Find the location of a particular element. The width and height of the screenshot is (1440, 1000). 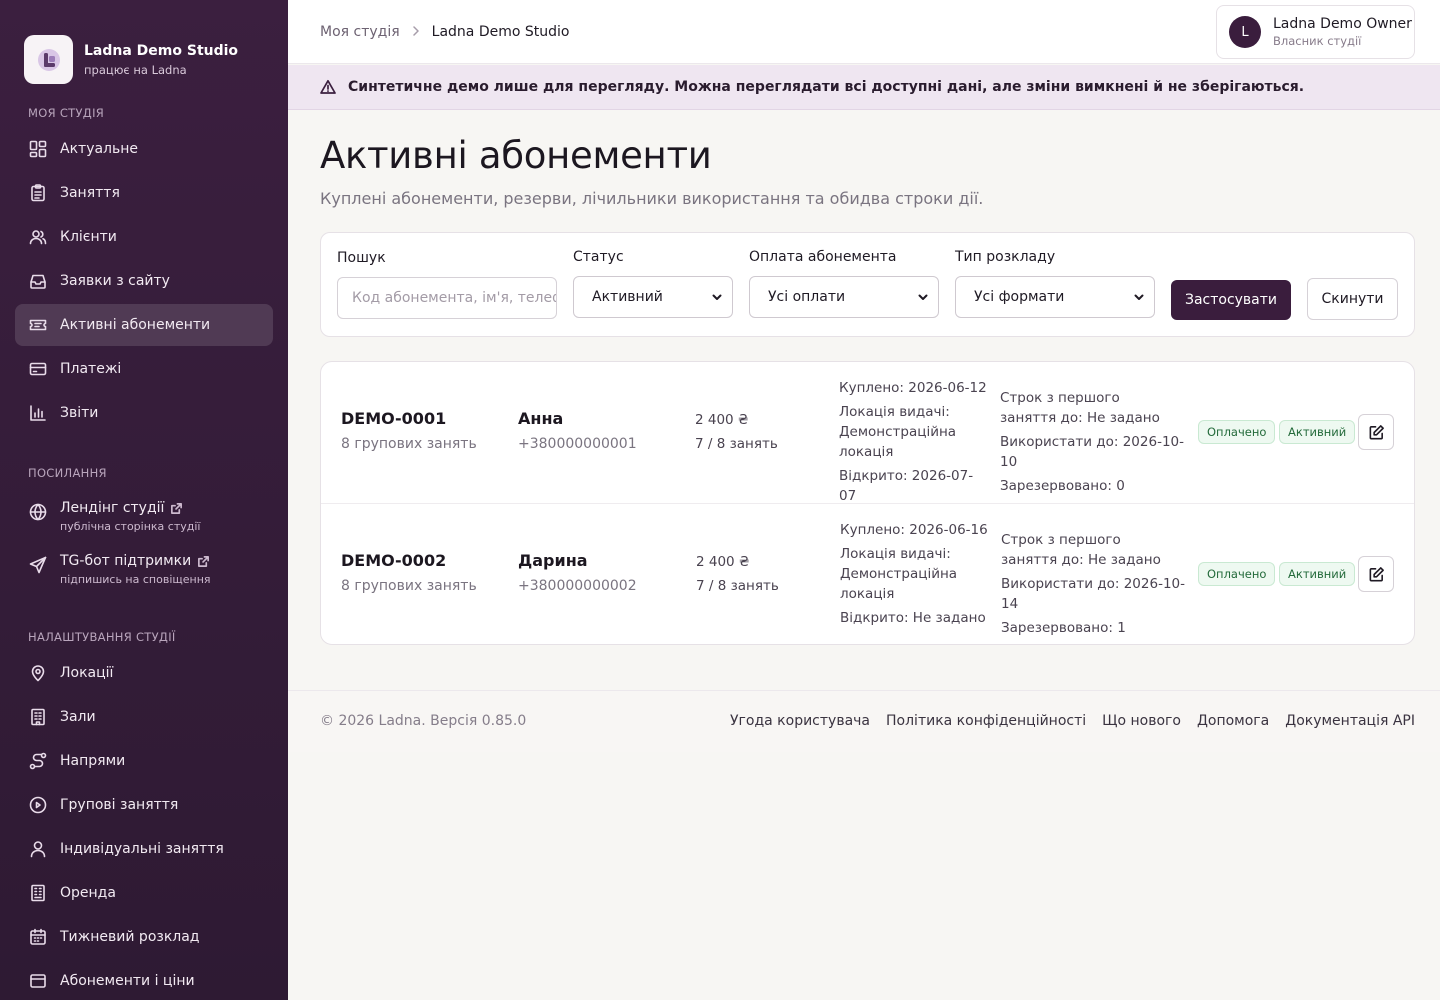

schedule-select-value: Усі формати is located at coordinates (1019, 297).